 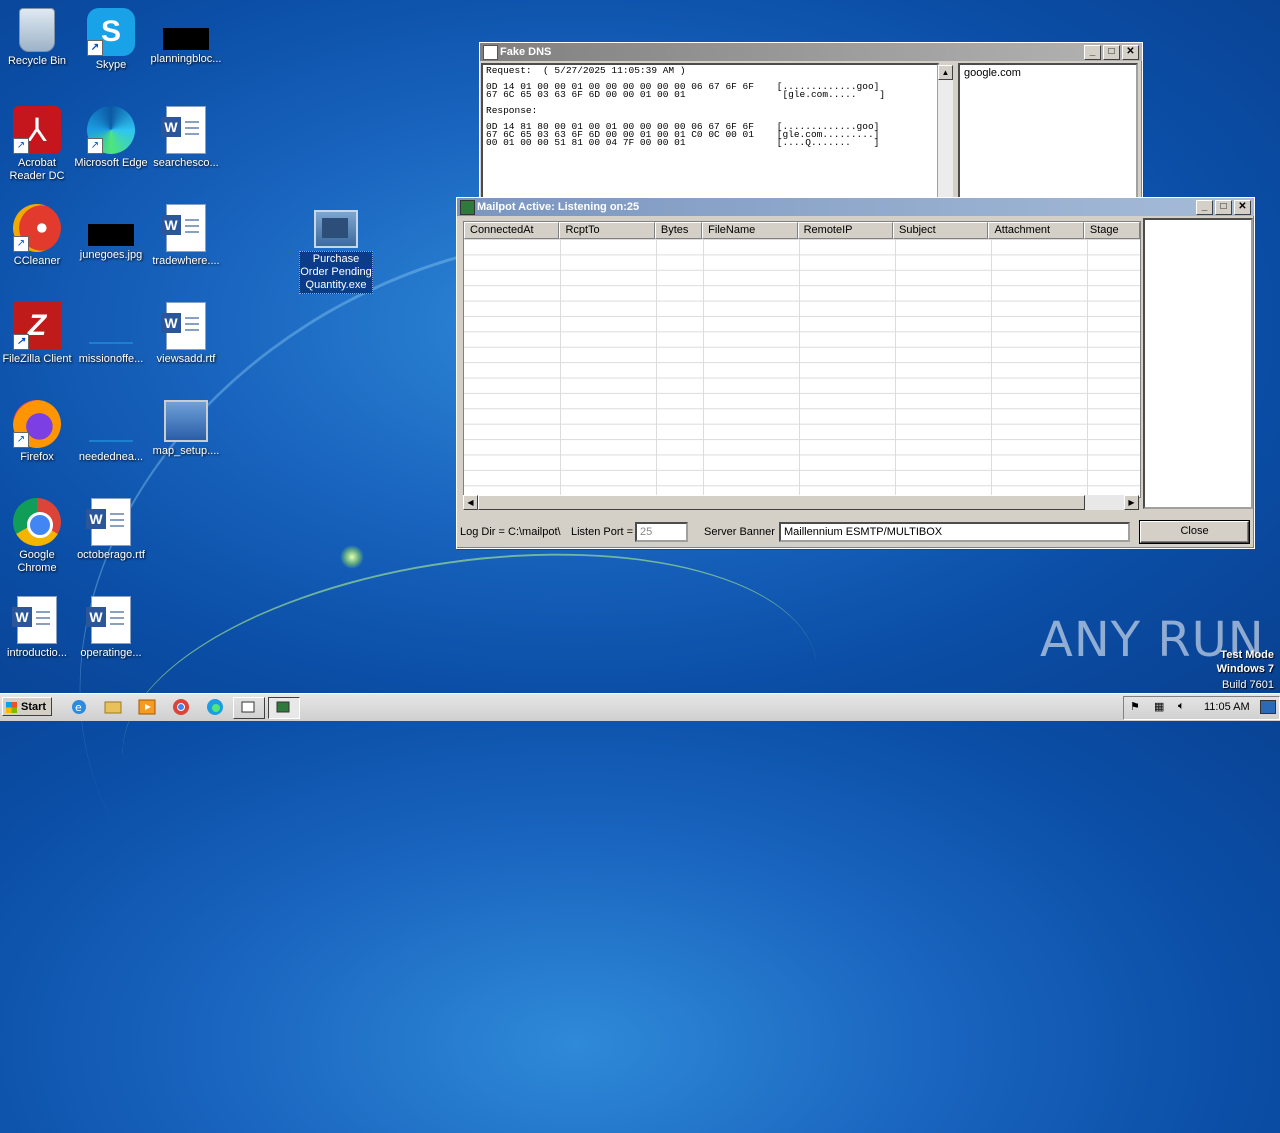 What do you see at coordinates (37, 236) in the screenshot?
I see `desktop-icon-ccleaner: ↗ CCleaner` at bounding box center [37, 236].